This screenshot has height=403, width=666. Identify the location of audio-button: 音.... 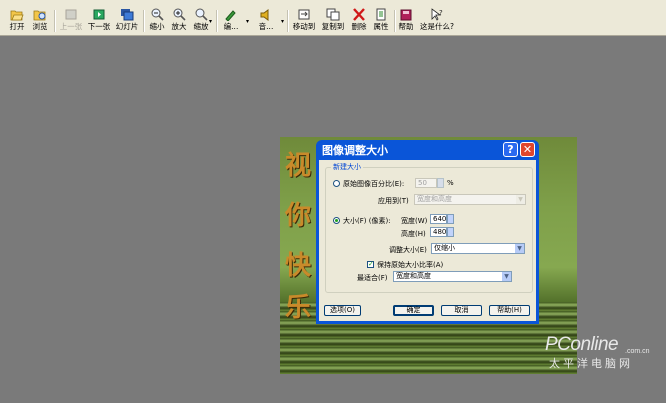
(266, 21).